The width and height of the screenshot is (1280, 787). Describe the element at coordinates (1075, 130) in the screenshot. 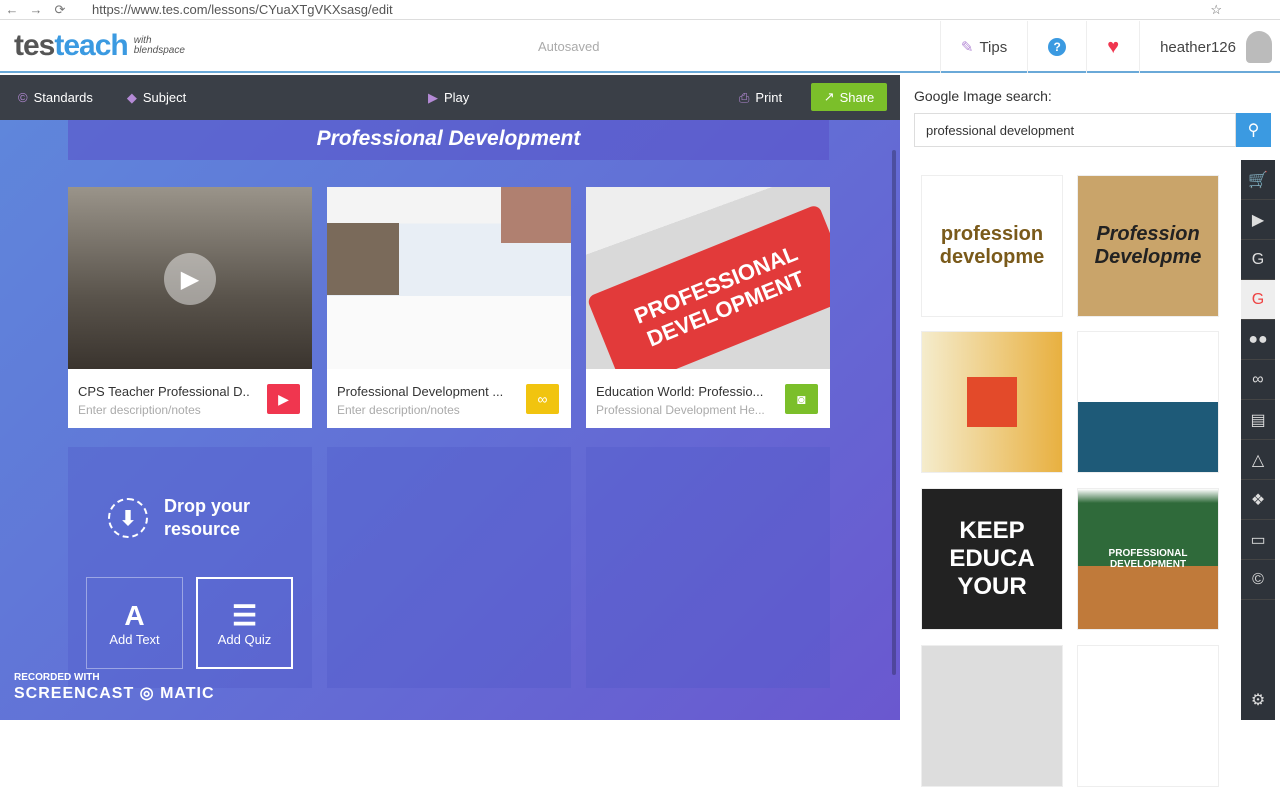

I see `image-search-input` at that location.